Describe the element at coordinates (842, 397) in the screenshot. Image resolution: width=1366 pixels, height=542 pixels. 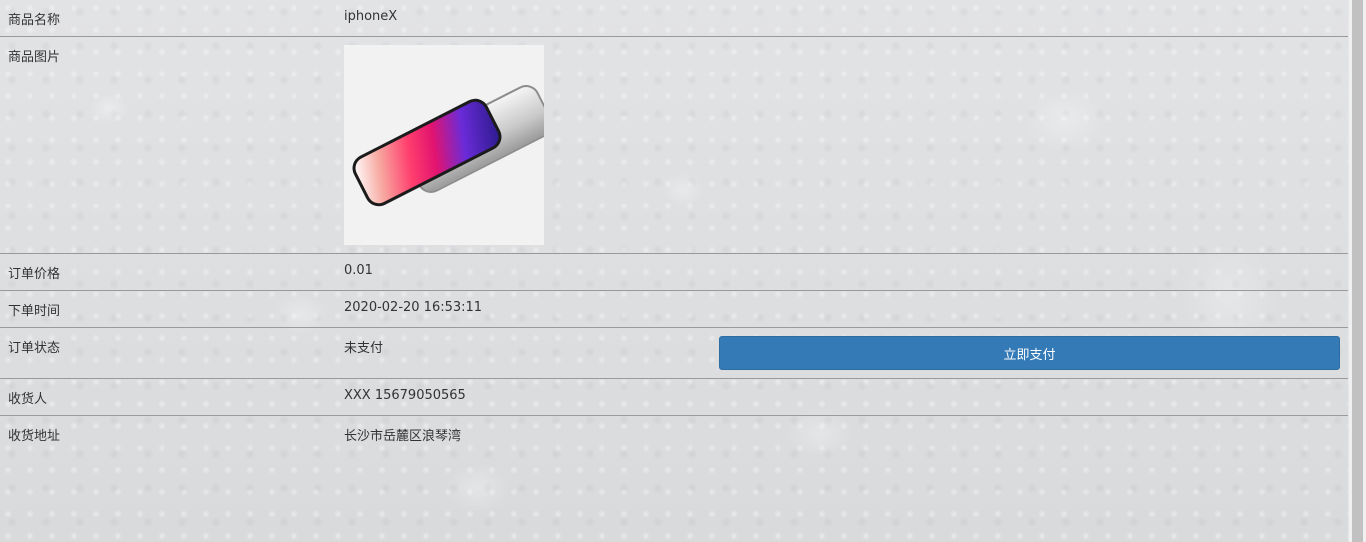
I see `receiver-value: XXX 15679050565` at that location.